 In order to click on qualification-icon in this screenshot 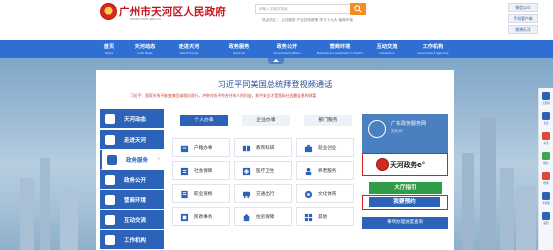, I will do `click(184, 194)`.